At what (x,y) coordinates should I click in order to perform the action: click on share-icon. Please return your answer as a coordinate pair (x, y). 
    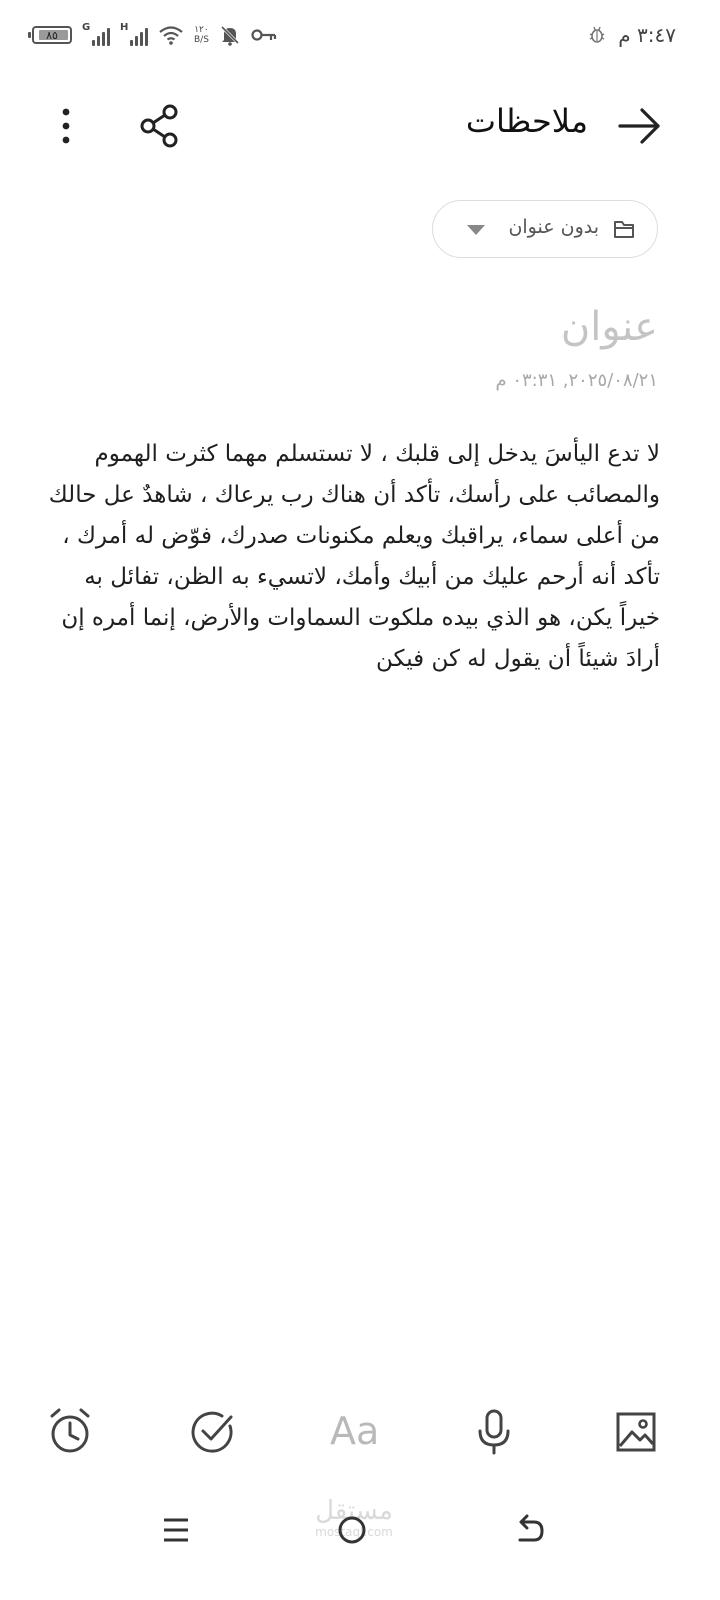
    Looking at the image, I should click on (161, 126).